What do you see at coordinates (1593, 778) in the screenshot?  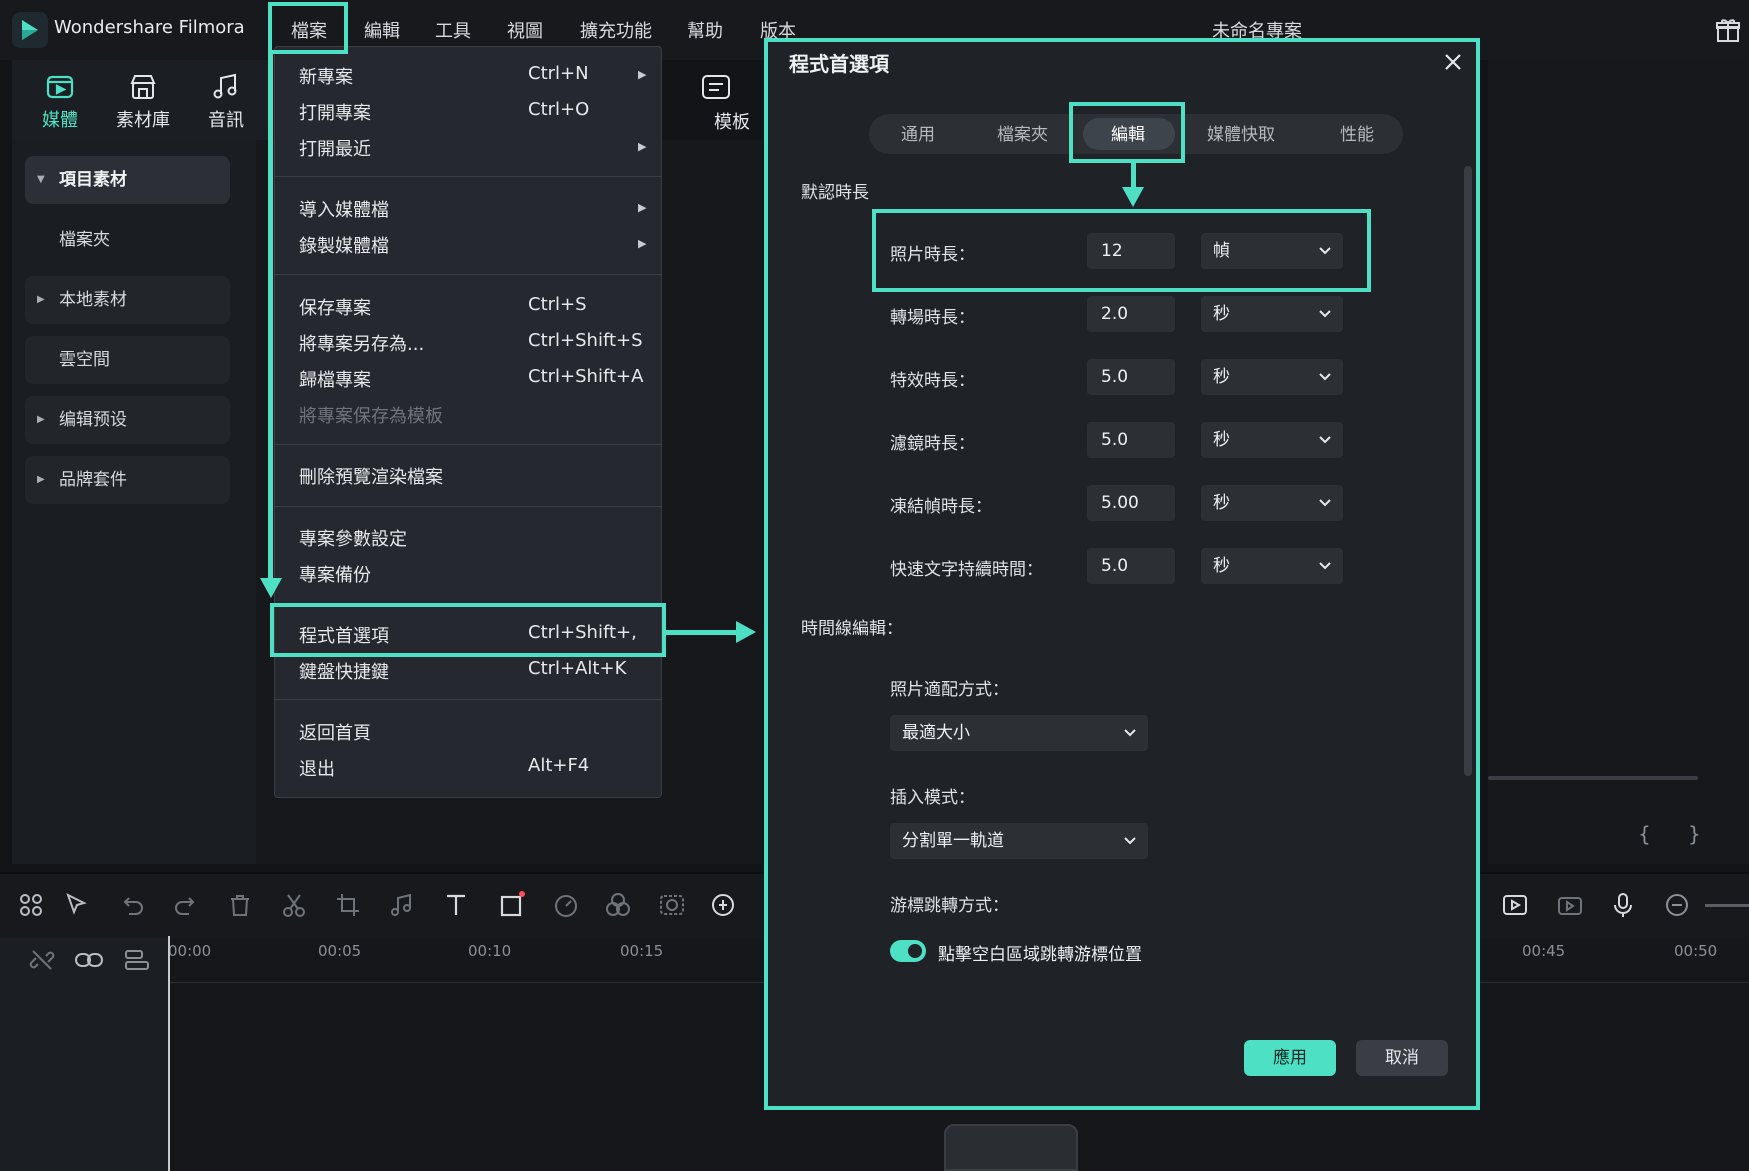 I see `preview-progress-track` at bounding box center [1593, 778].